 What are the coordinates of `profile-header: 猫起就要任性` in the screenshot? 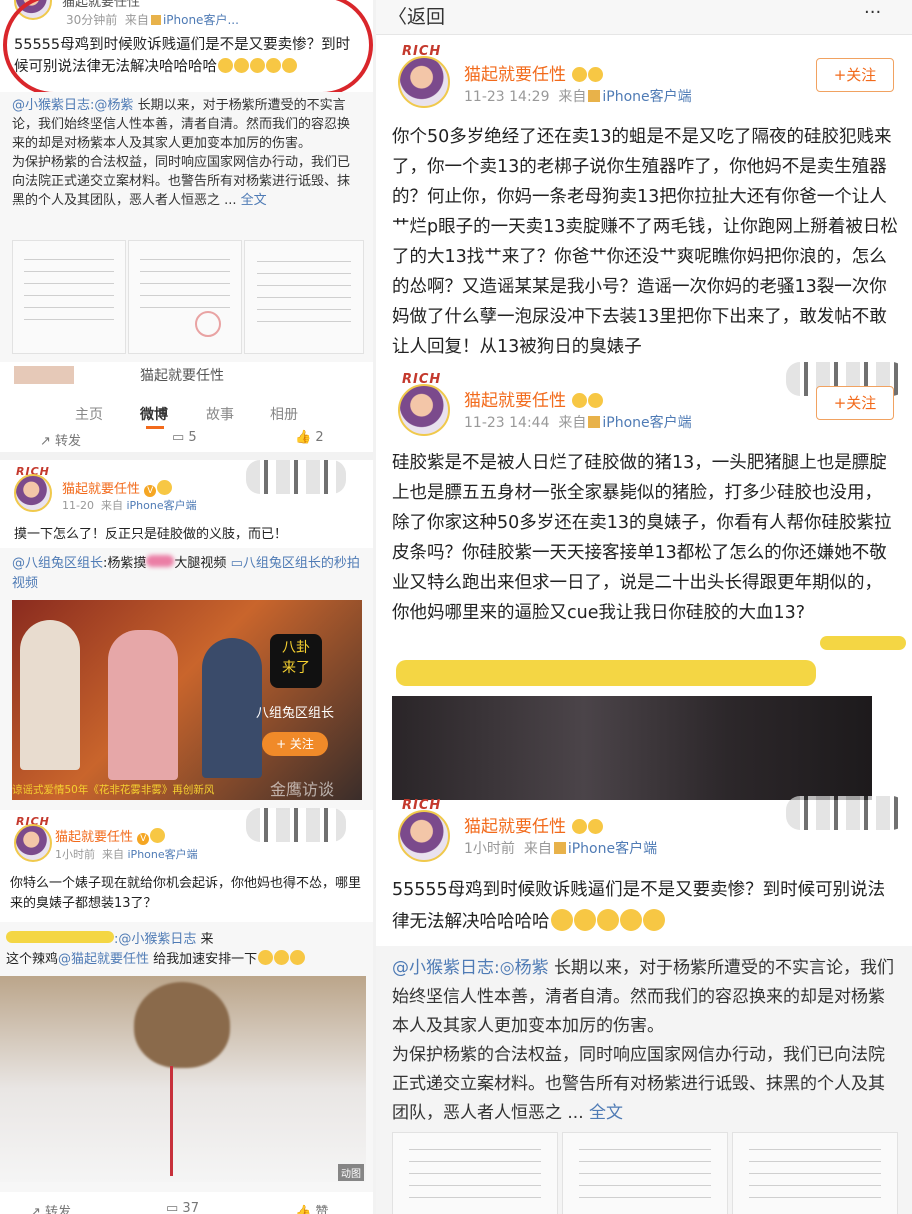 It's located at (186, 375).